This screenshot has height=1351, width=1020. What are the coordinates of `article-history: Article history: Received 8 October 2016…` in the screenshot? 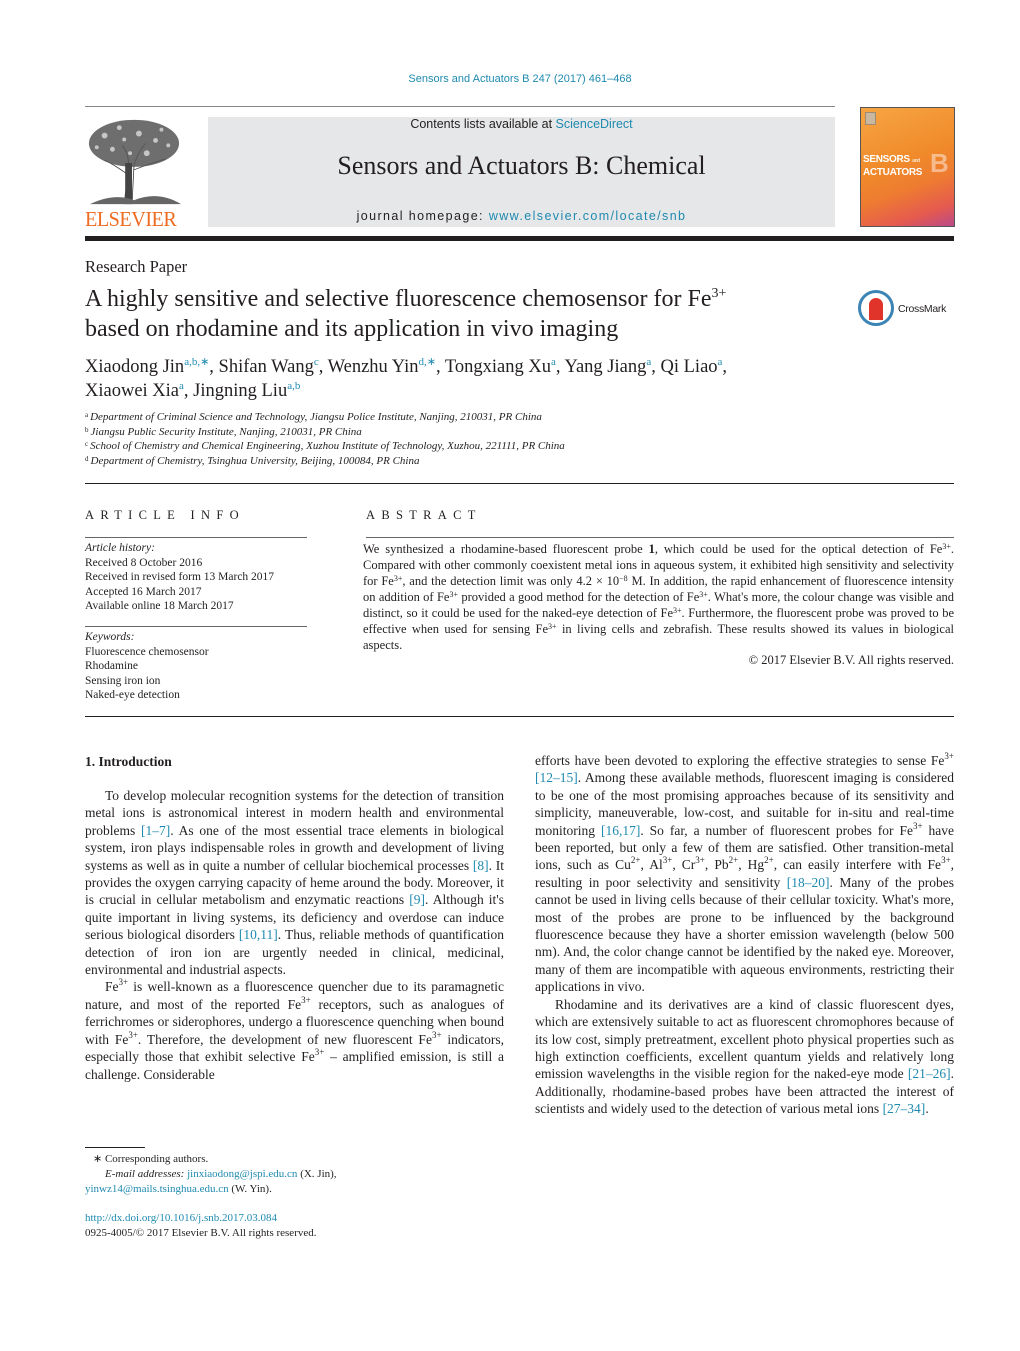 It's located at (179, 577).